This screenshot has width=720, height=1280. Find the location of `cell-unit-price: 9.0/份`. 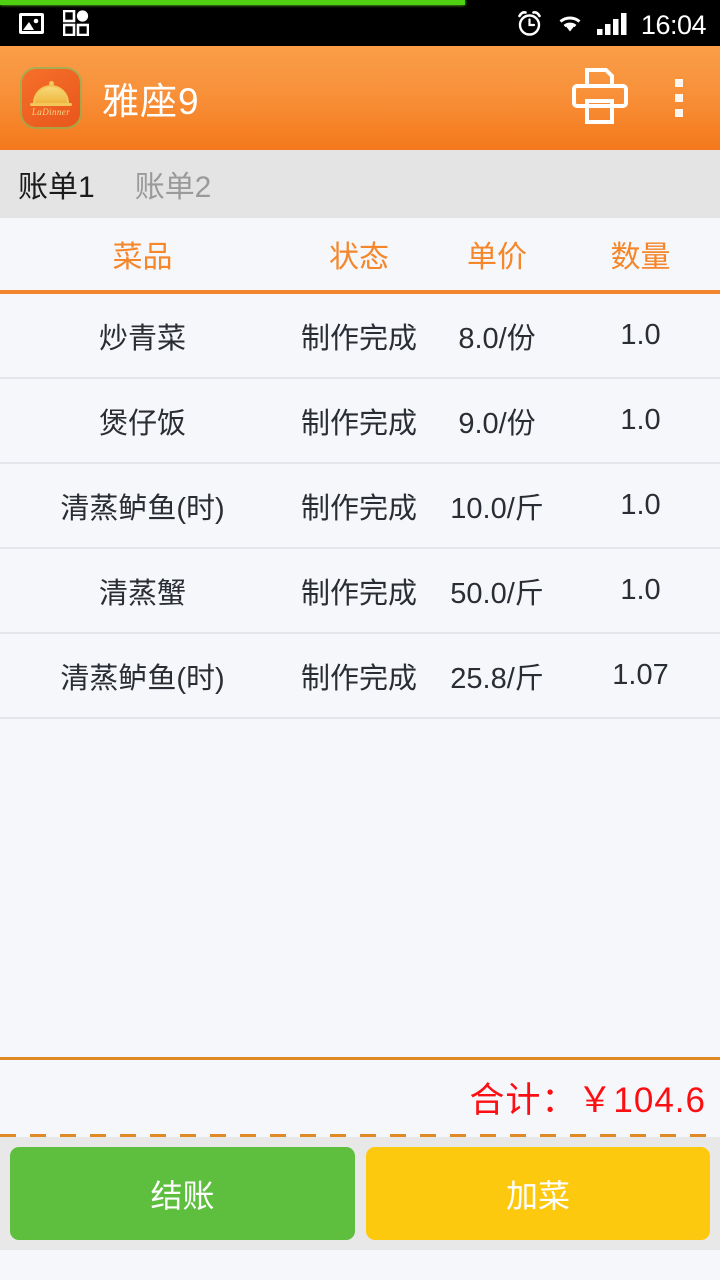

cell-unit-price: 9.0/份 is located at coordinates (497, 423).